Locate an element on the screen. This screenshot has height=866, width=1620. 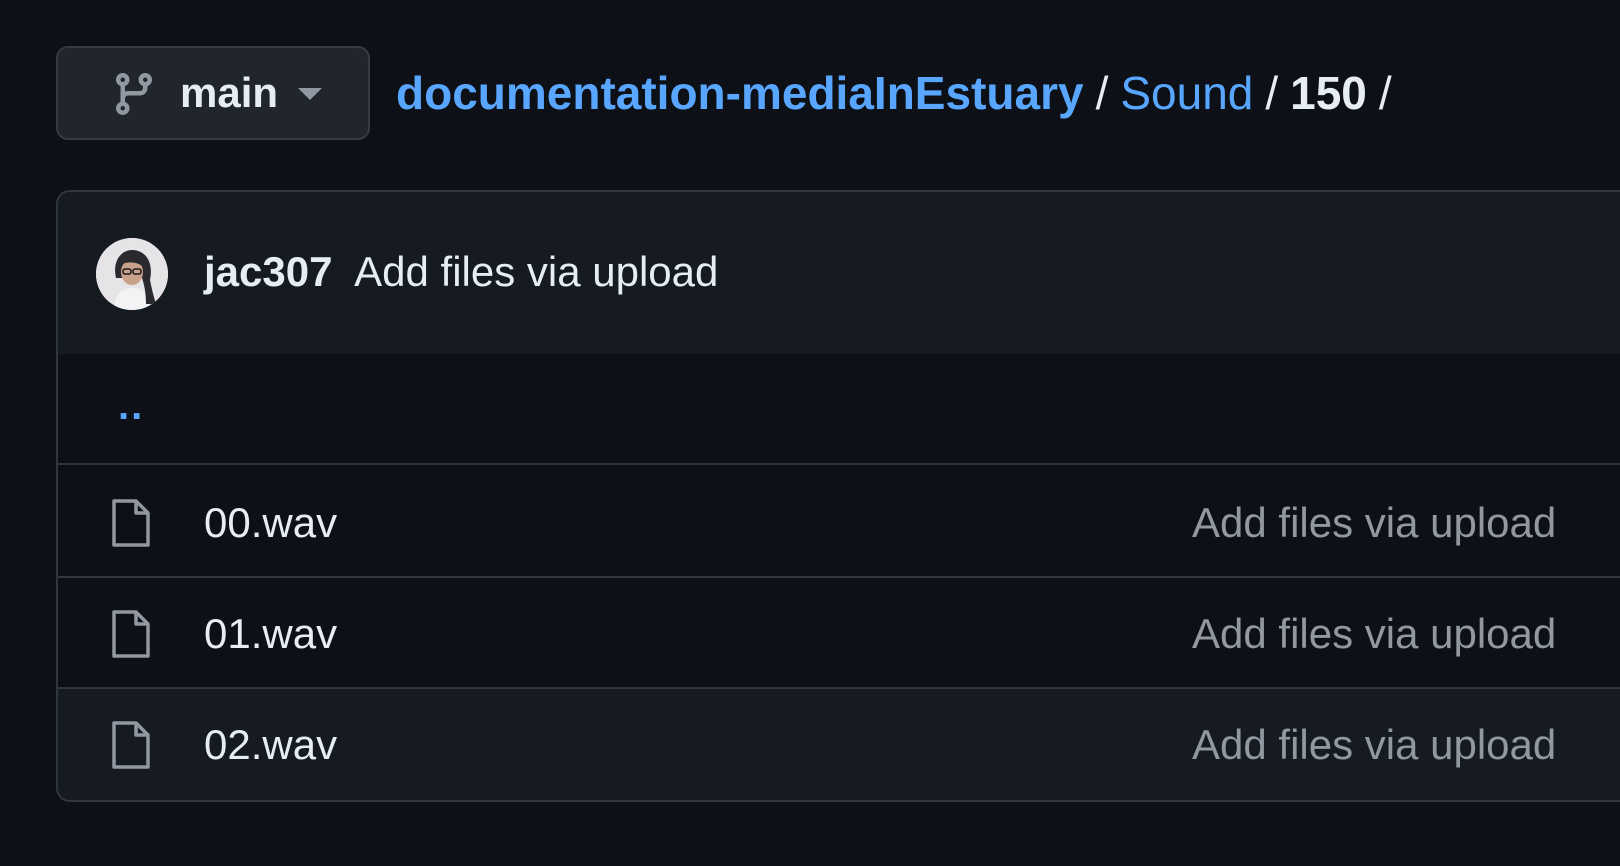
branch-name: main is located at coordinates (229, 92).